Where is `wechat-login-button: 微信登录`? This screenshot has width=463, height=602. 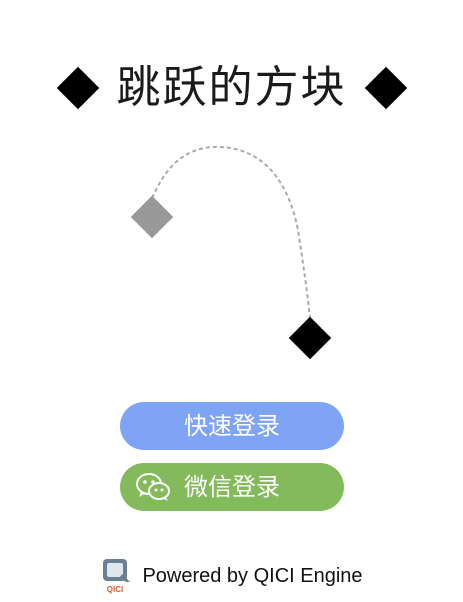 wechat-login-button: 微信登录 is located at coordinates (232, 487).